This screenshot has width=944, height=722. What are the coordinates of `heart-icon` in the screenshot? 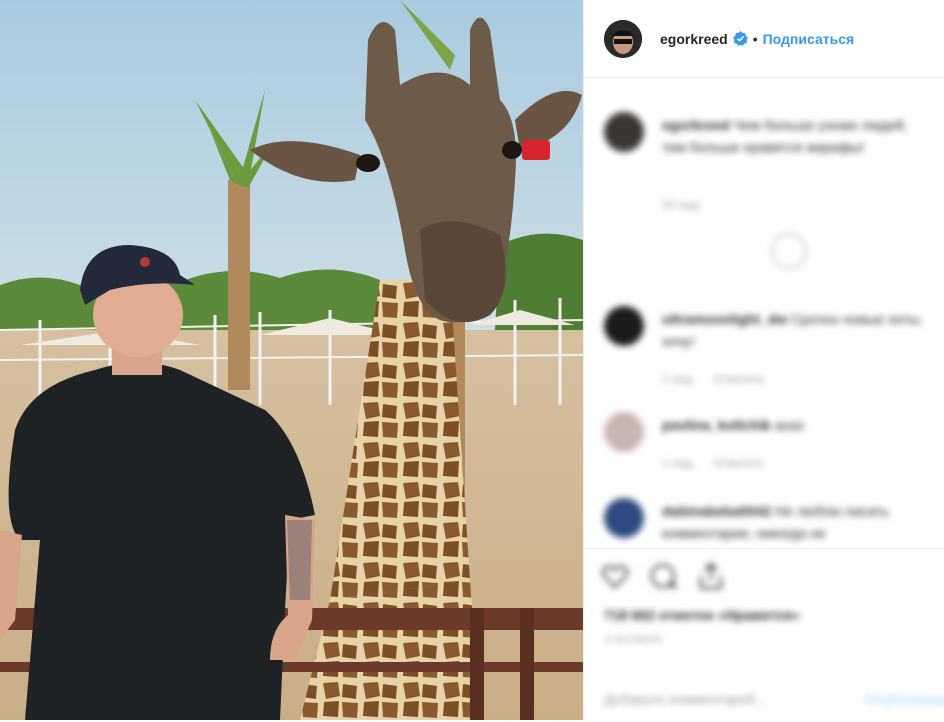 It's located at (615, 576).